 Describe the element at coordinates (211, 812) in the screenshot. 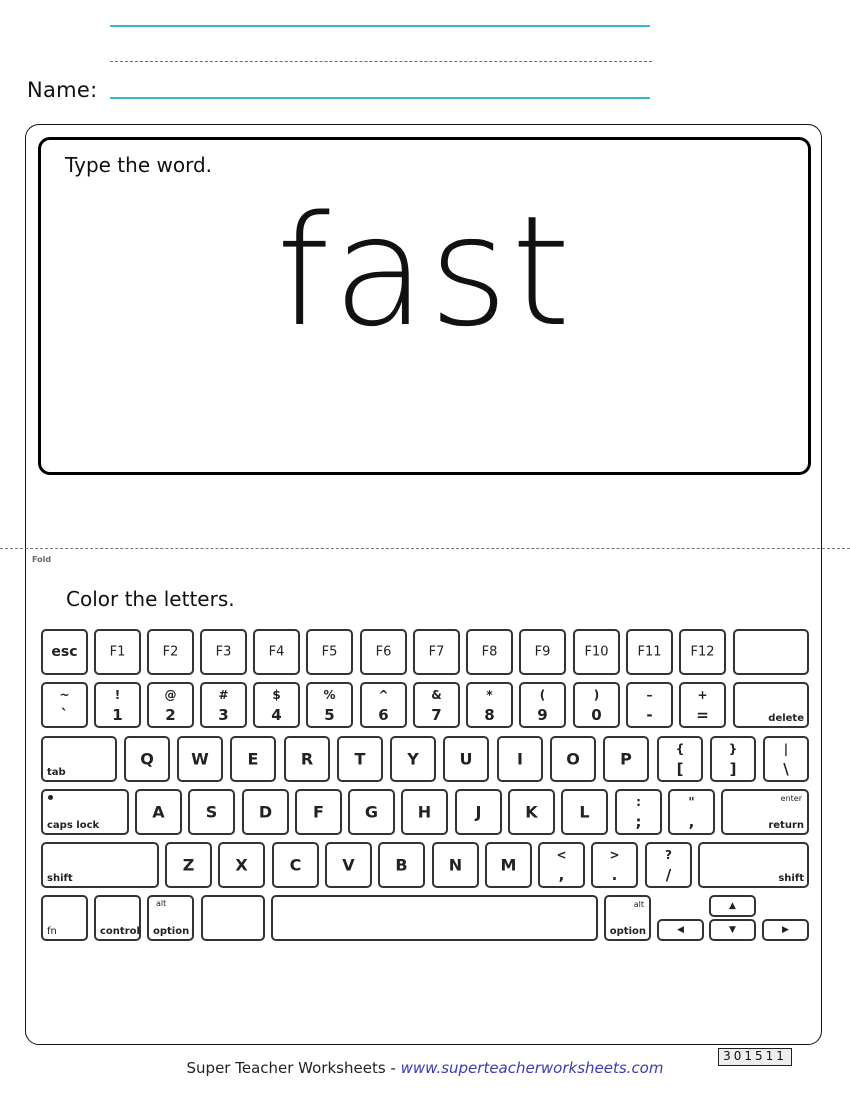

I see `key-s: S` at that location.